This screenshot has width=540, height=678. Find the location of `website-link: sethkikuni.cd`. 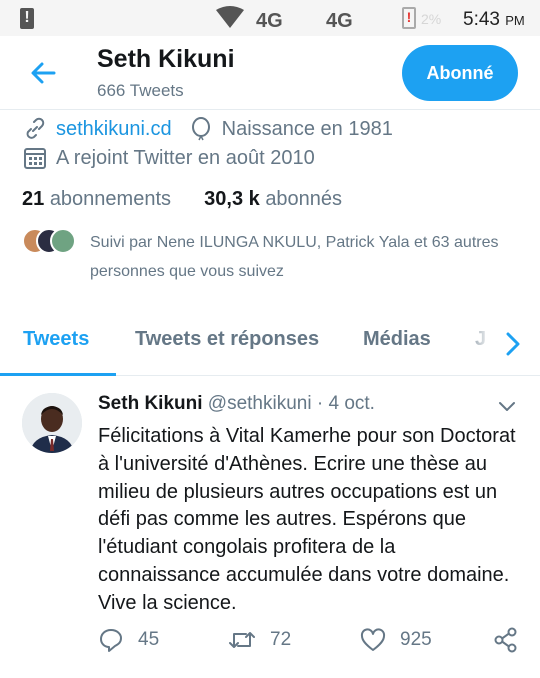

website-link: sethkikuni.cd is located at coordinates (114, 129).